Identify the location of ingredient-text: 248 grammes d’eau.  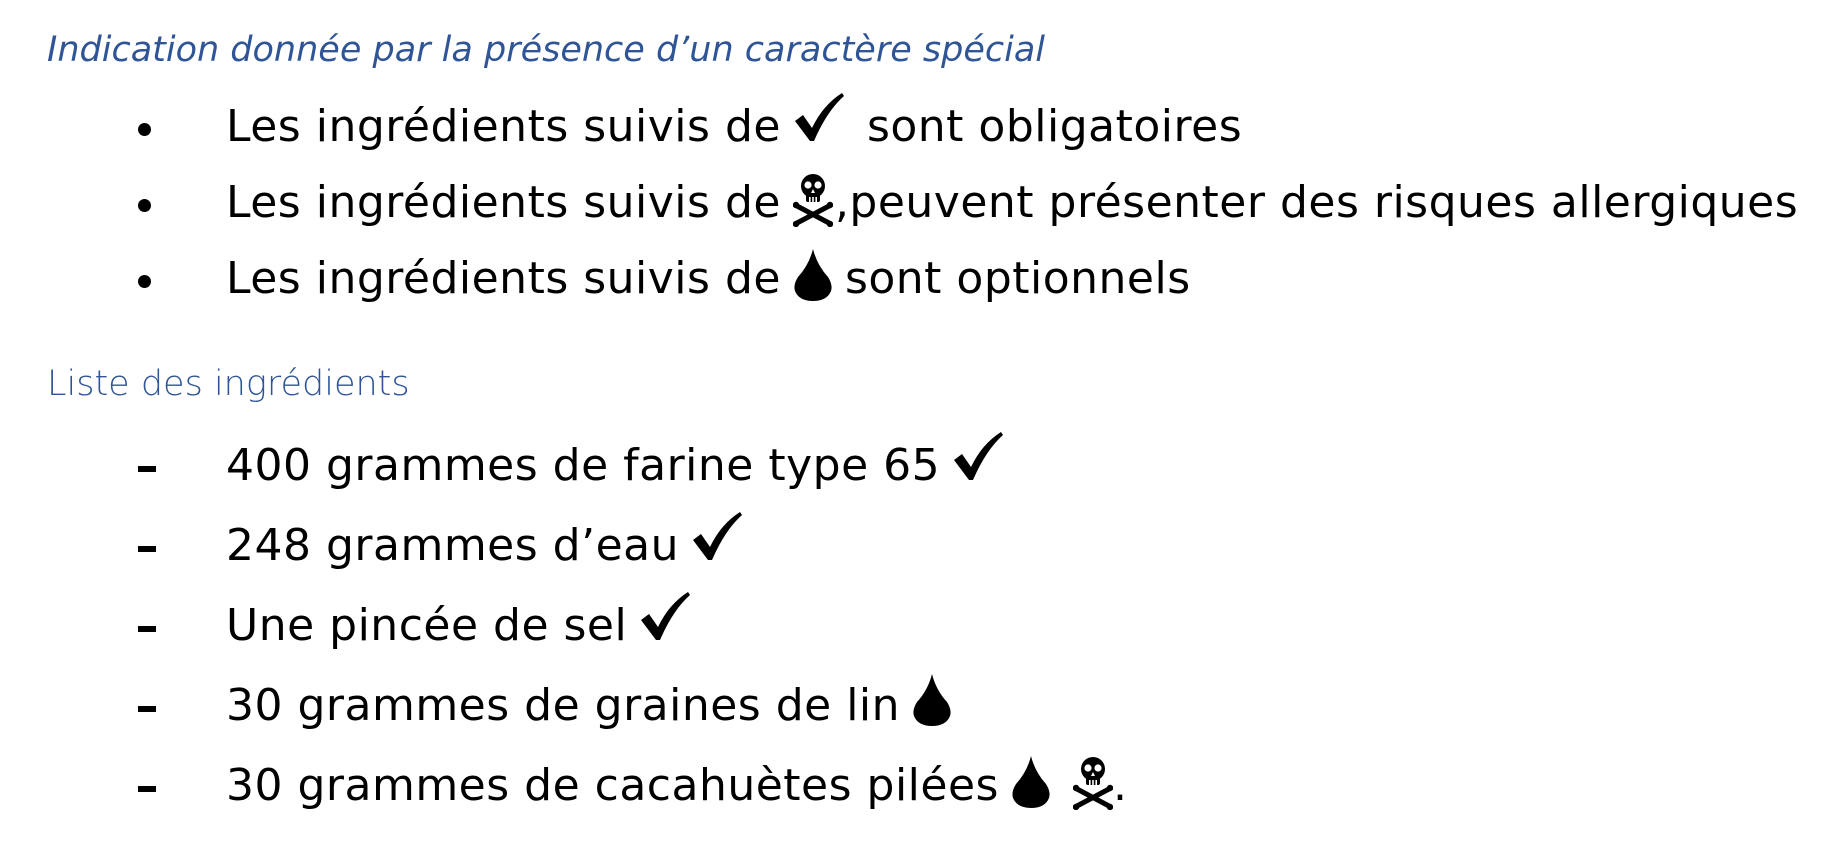
(452, 545).